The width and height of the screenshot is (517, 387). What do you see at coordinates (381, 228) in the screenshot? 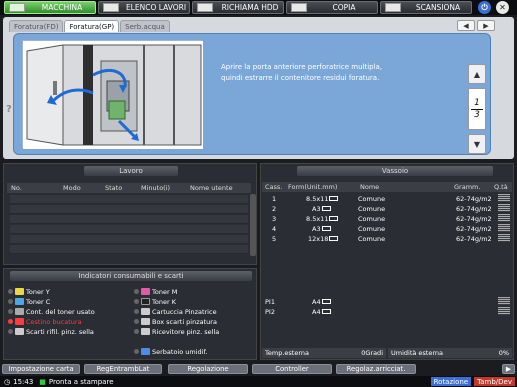
I see `tray-row: 4 A3 Comune 62-74g/m2` at bounding box center [381, 228].